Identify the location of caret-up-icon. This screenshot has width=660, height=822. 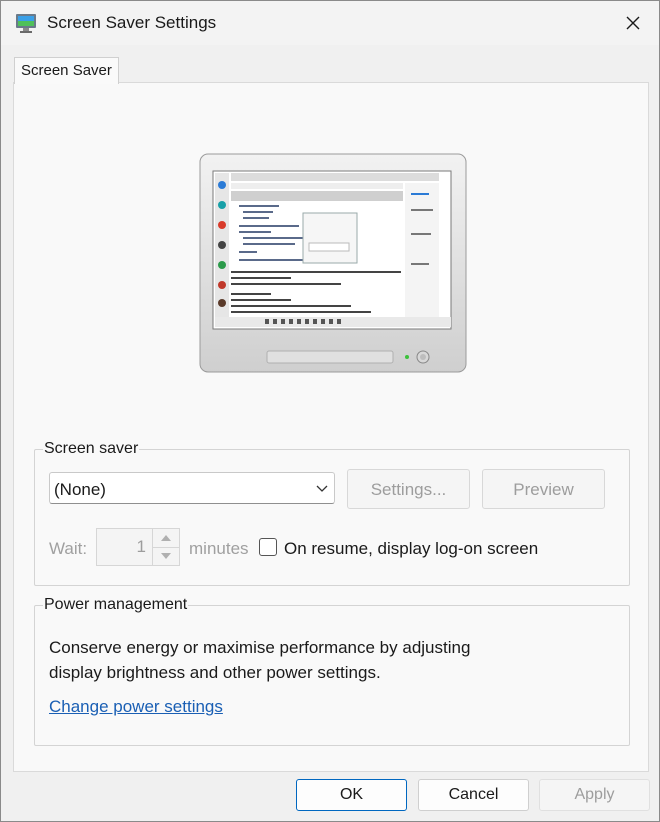
(166, 538).